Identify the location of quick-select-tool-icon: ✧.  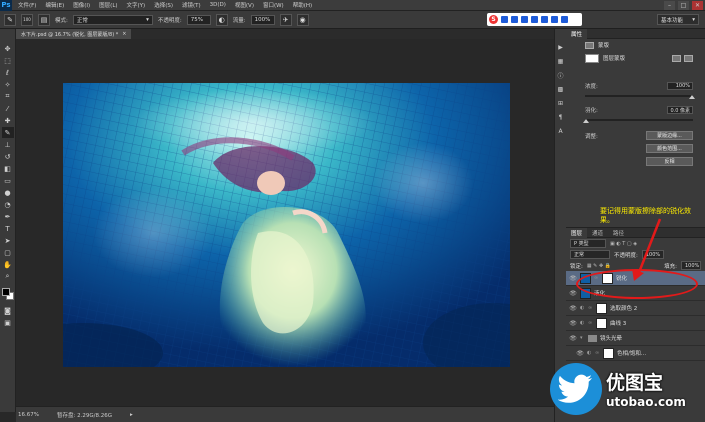
(8, 84).